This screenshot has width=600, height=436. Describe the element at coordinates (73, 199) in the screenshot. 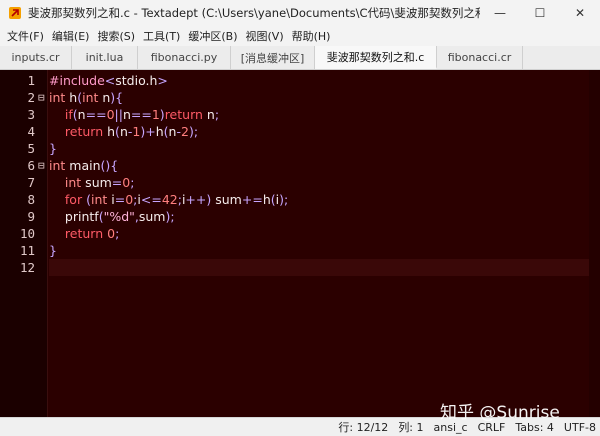

I see `code-token: for` at that location.